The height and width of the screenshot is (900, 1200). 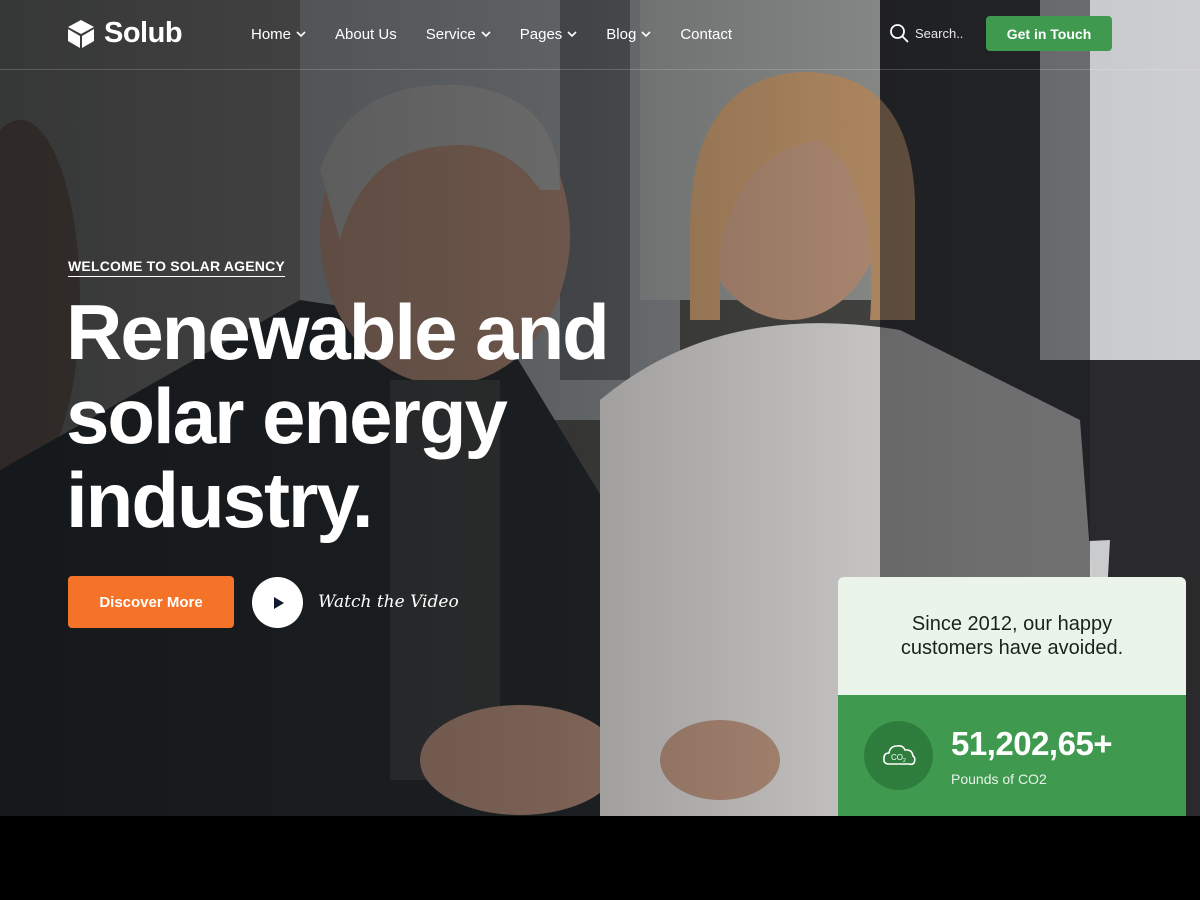 I want to click on hero-eyebrow: WELCOME TO SOLAR AGENCY, so click(x=176, y=267).